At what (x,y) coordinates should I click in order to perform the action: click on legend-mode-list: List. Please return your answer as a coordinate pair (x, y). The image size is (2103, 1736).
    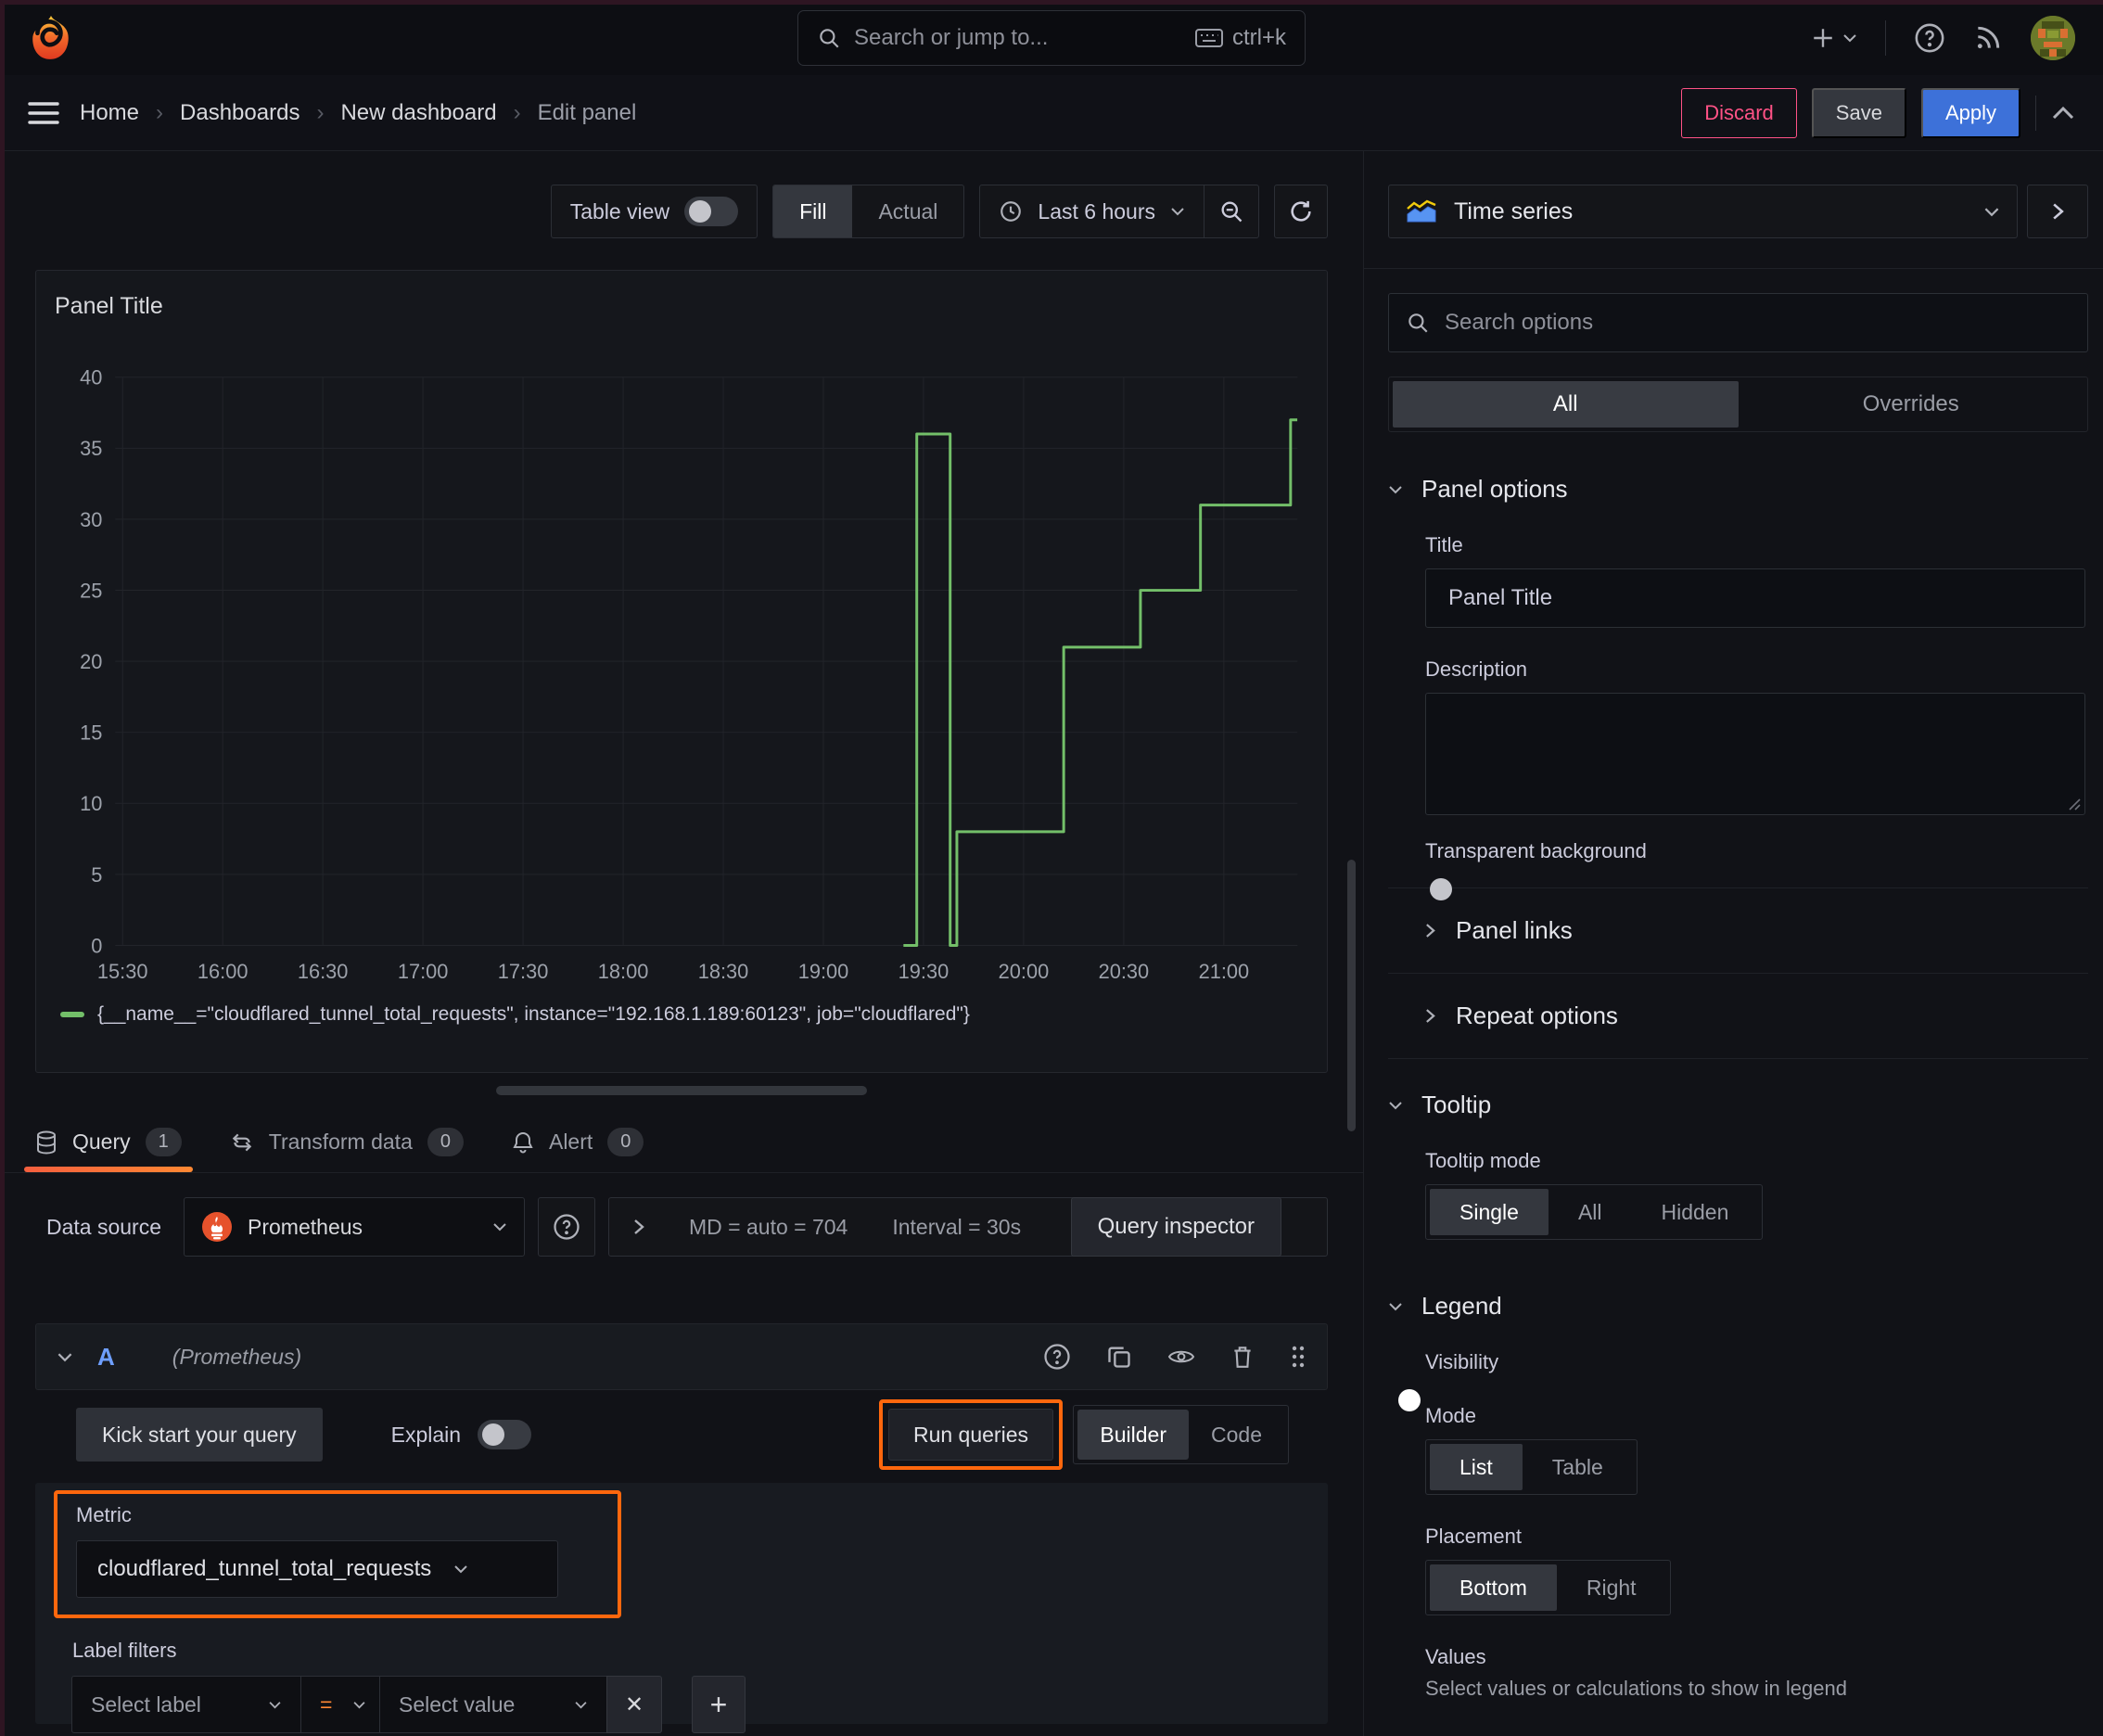
    Looking at the image, I should click on (1476, 1467).